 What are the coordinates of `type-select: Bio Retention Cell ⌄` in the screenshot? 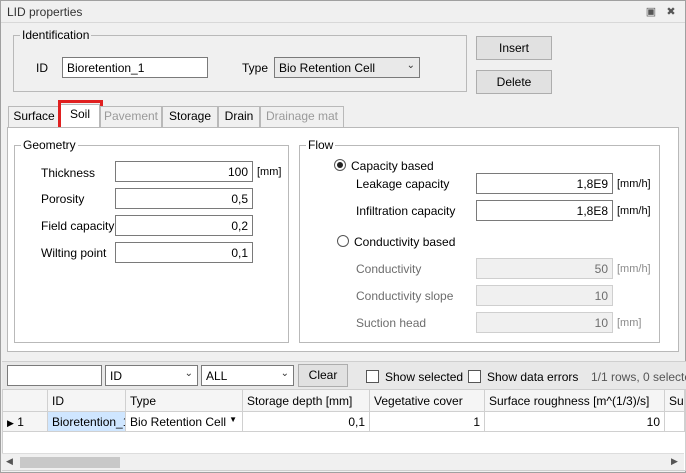 It's located at (347, 67).